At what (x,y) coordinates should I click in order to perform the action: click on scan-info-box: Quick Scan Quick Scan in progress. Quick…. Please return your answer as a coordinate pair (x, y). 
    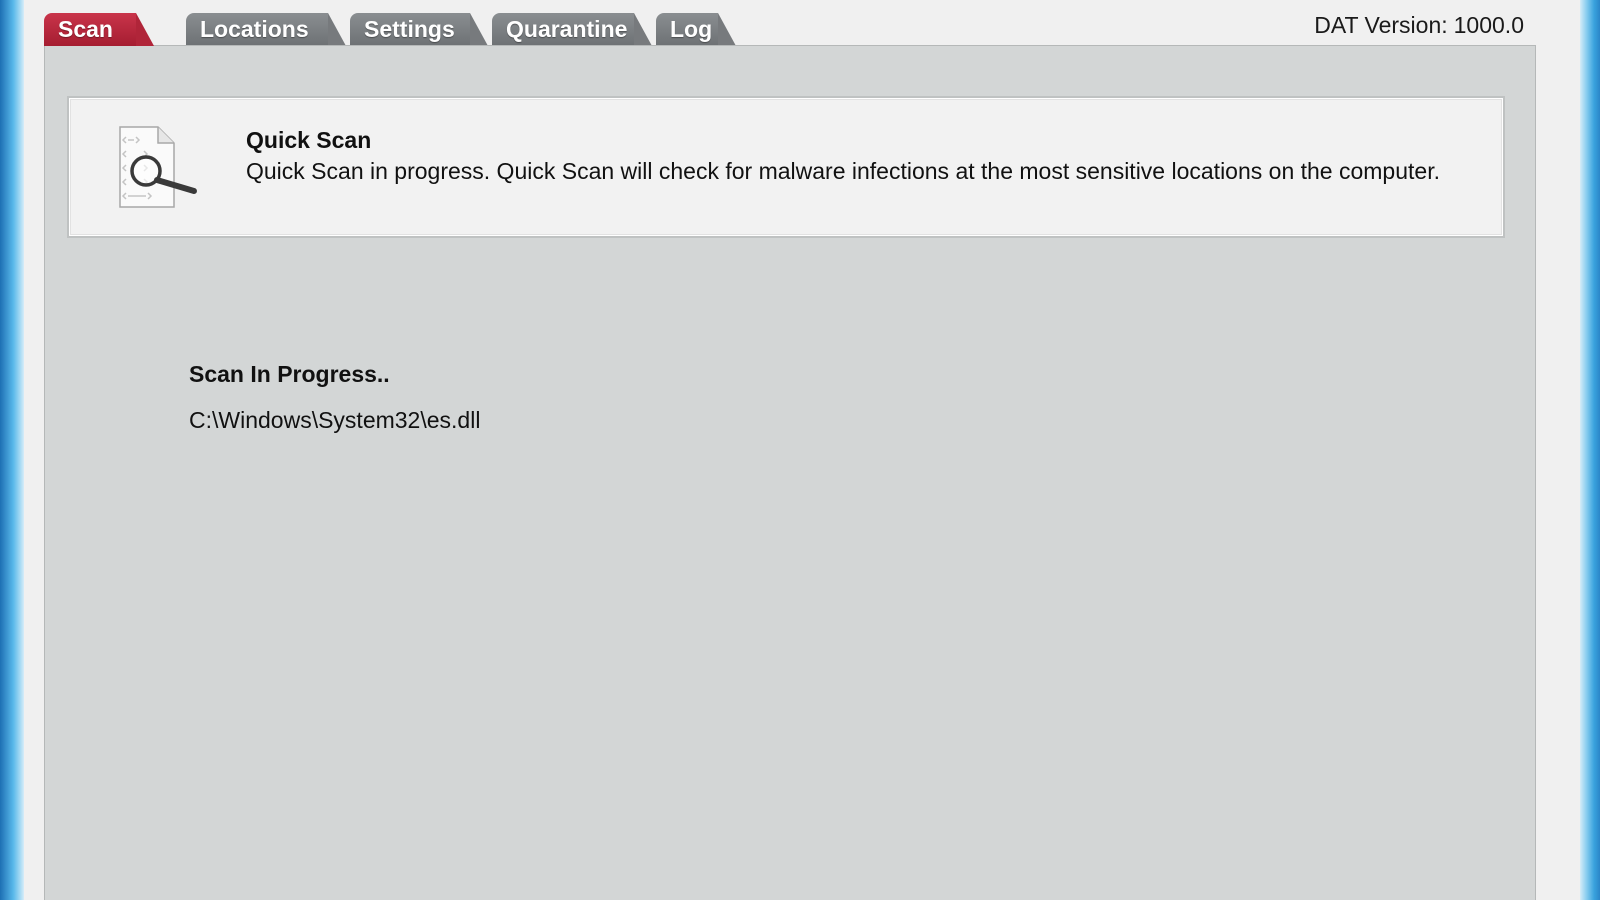
    Looking at the image, I should click on (786, 167).